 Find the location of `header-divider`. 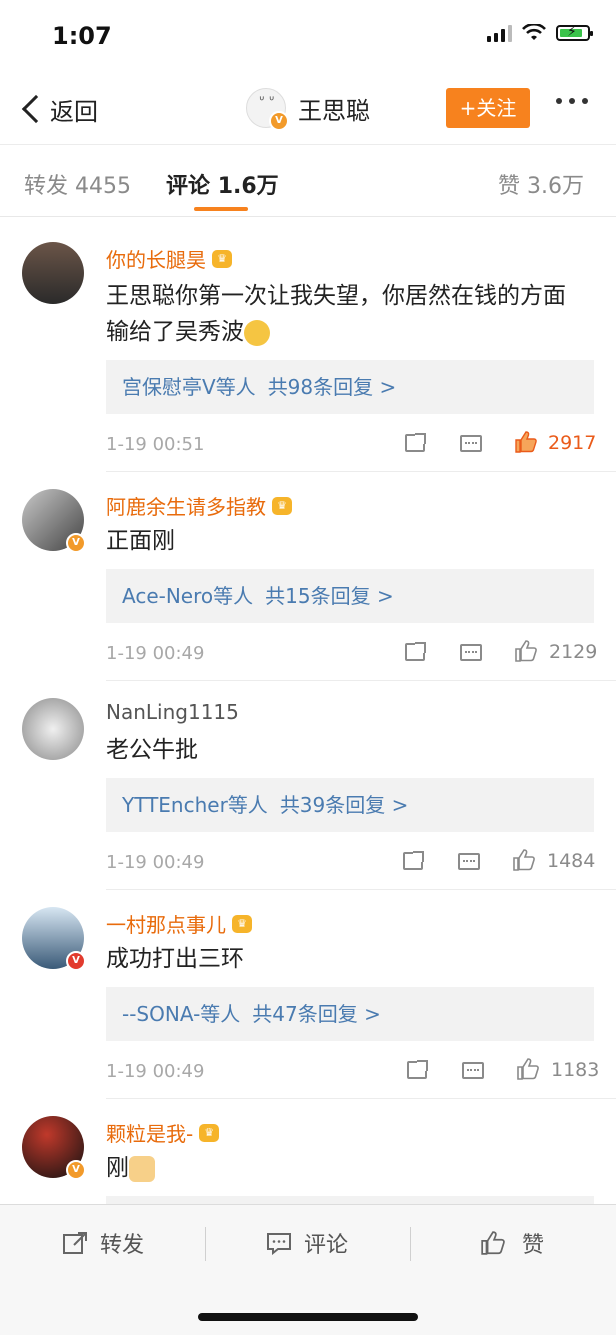

header-divider is located at coordinates (308, 144).